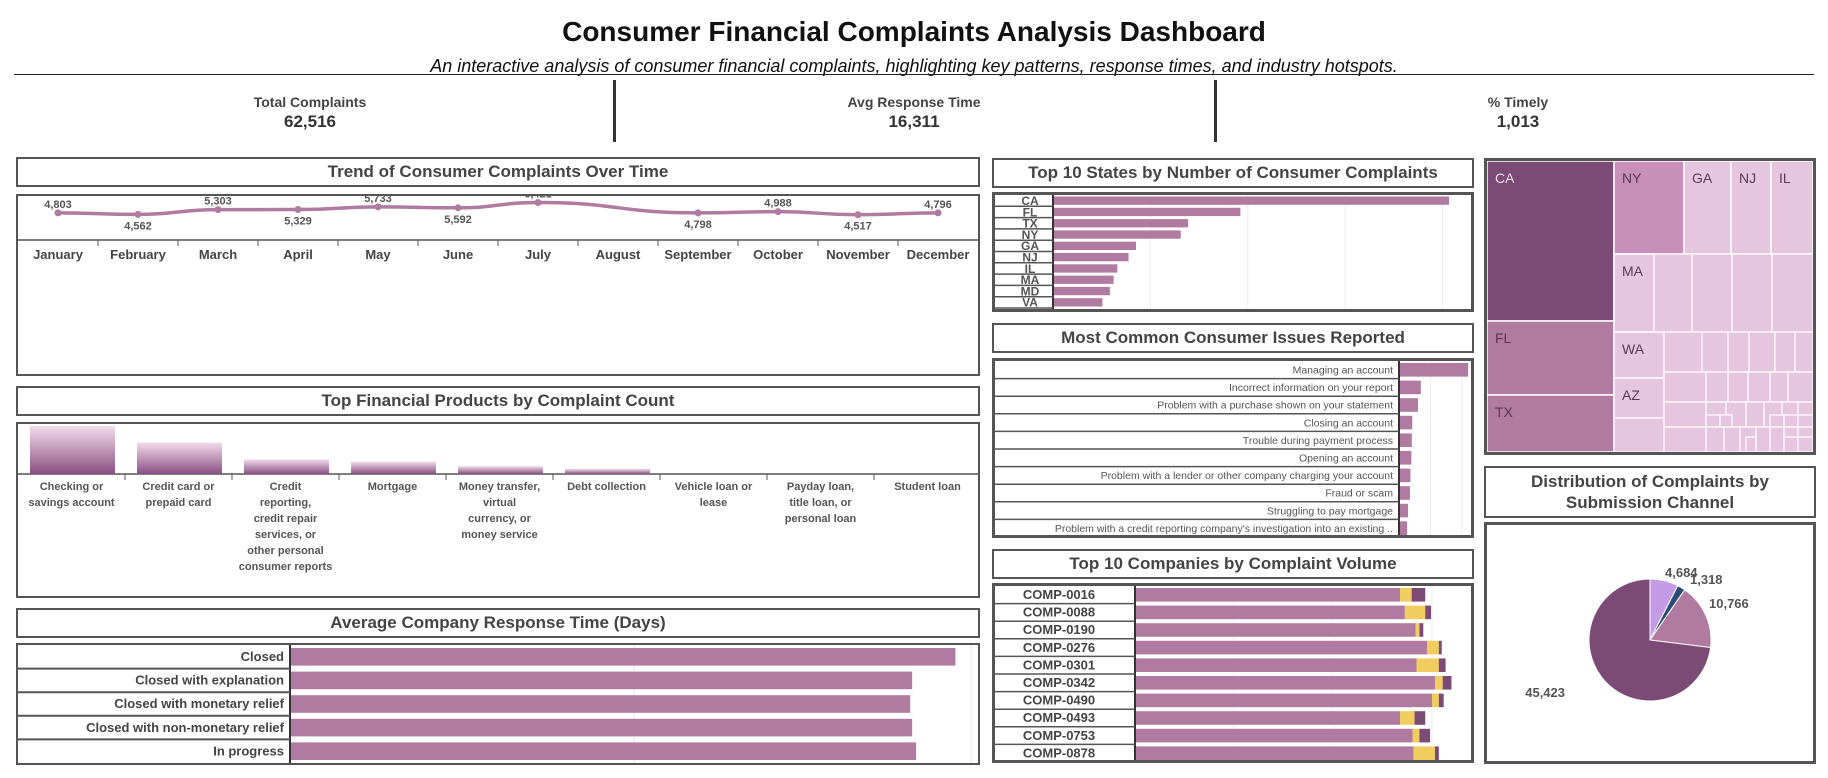 The width and height of the screenshot is (1828, 778). Describe the element at coordinates (71, 495) in the screenshot. I see `product-label: Checking or savings account` at that location.